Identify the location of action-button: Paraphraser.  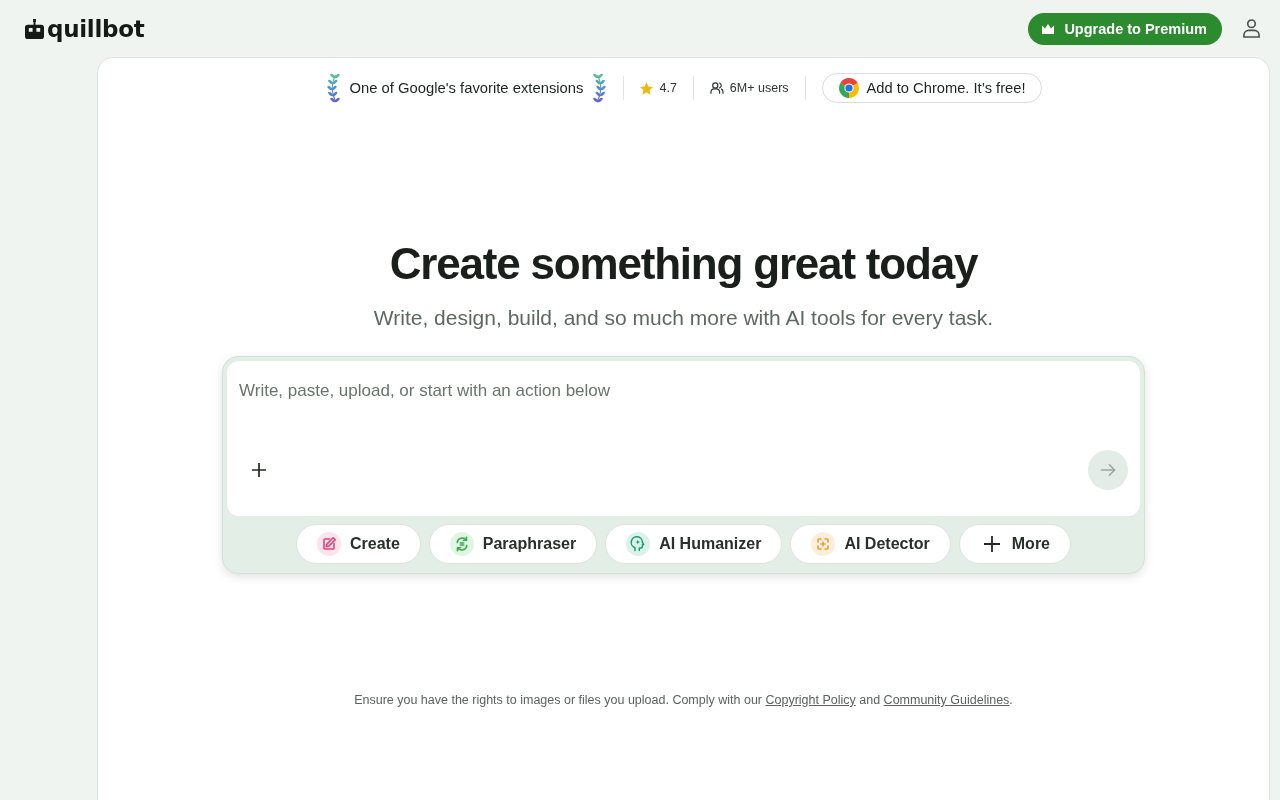
(513, 544).